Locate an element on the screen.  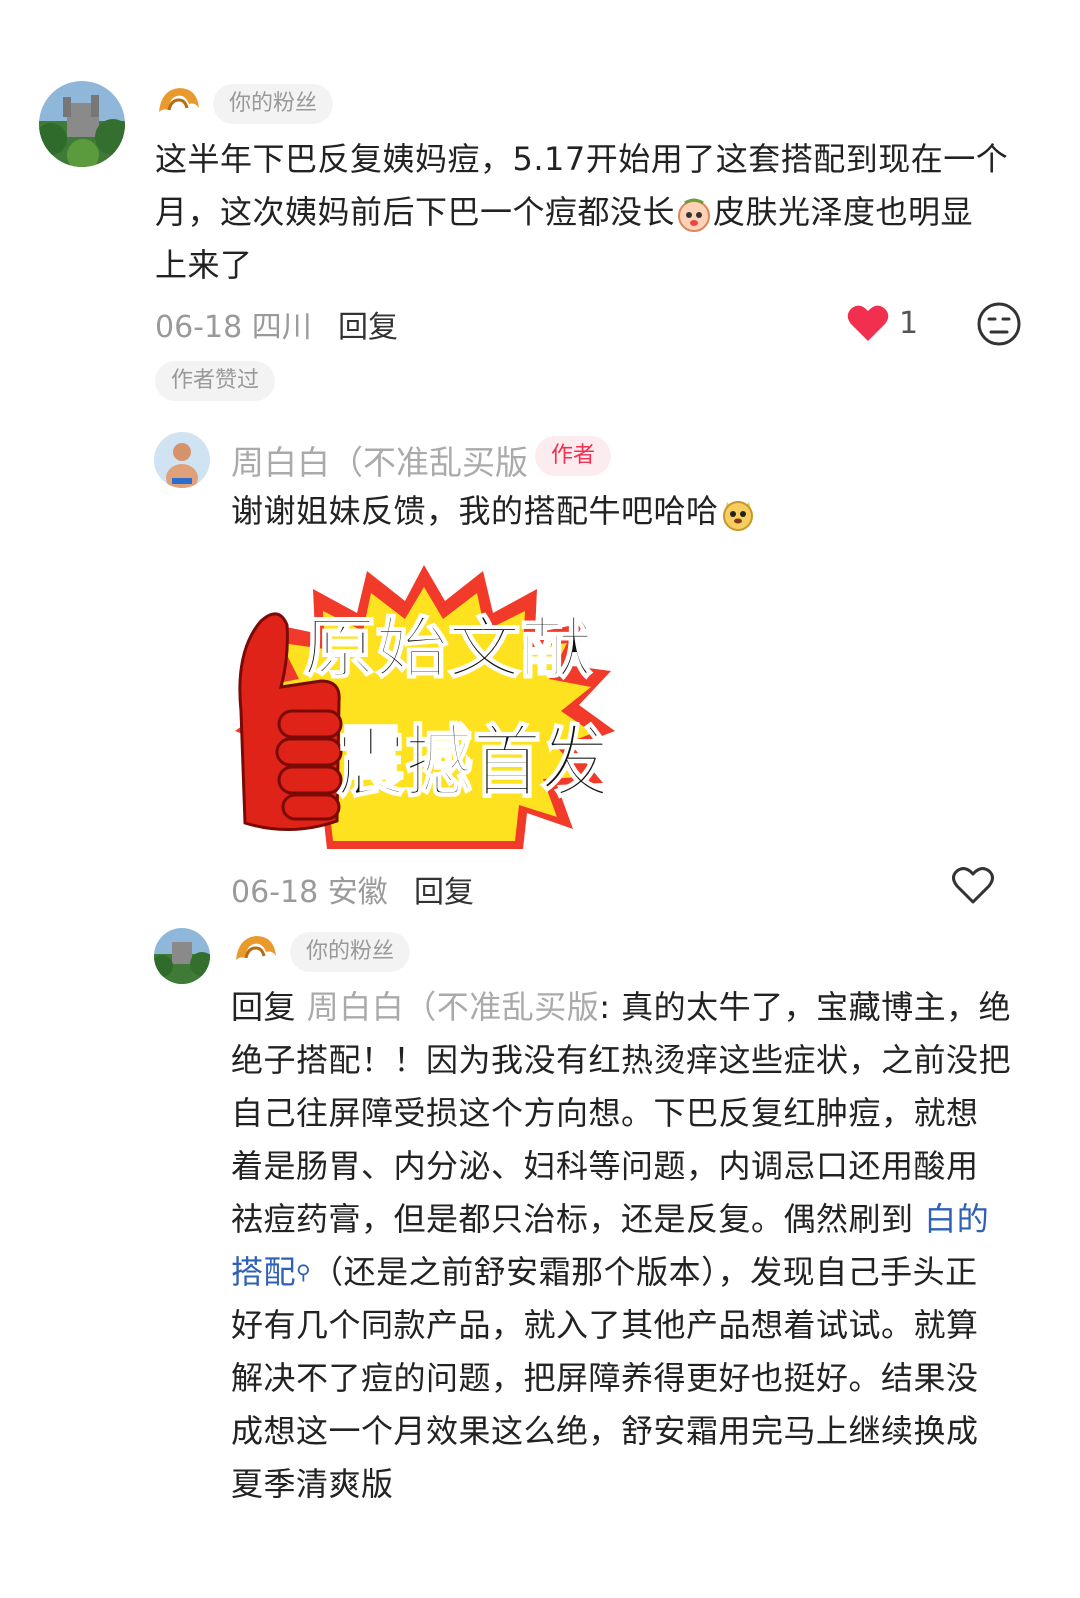
comment-line: 月，这次姨妈前后下巴一个痘都没长 皮肤光泽度也明显 is located at coordinates (564, 213).